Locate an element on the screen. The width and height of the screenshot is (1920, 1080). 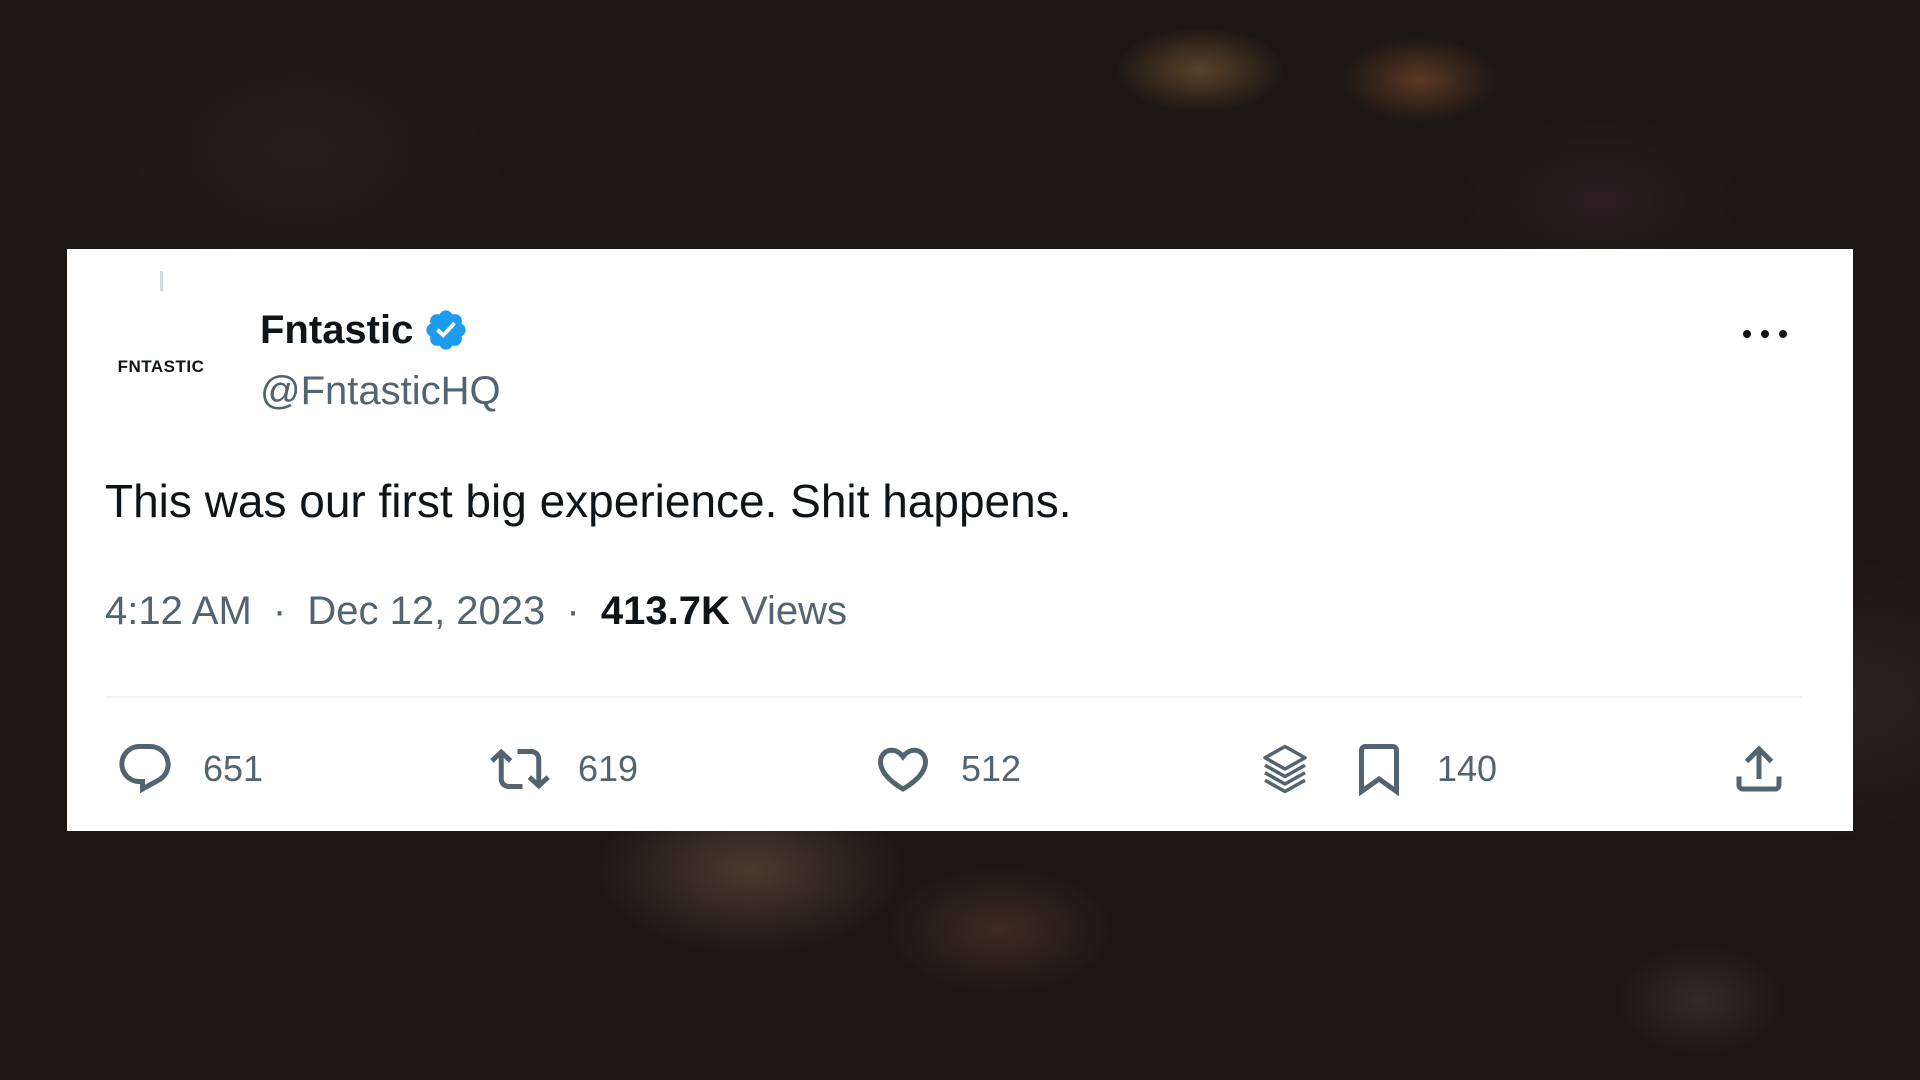
views-count: 413.7K is located at coordinates (665, 611).